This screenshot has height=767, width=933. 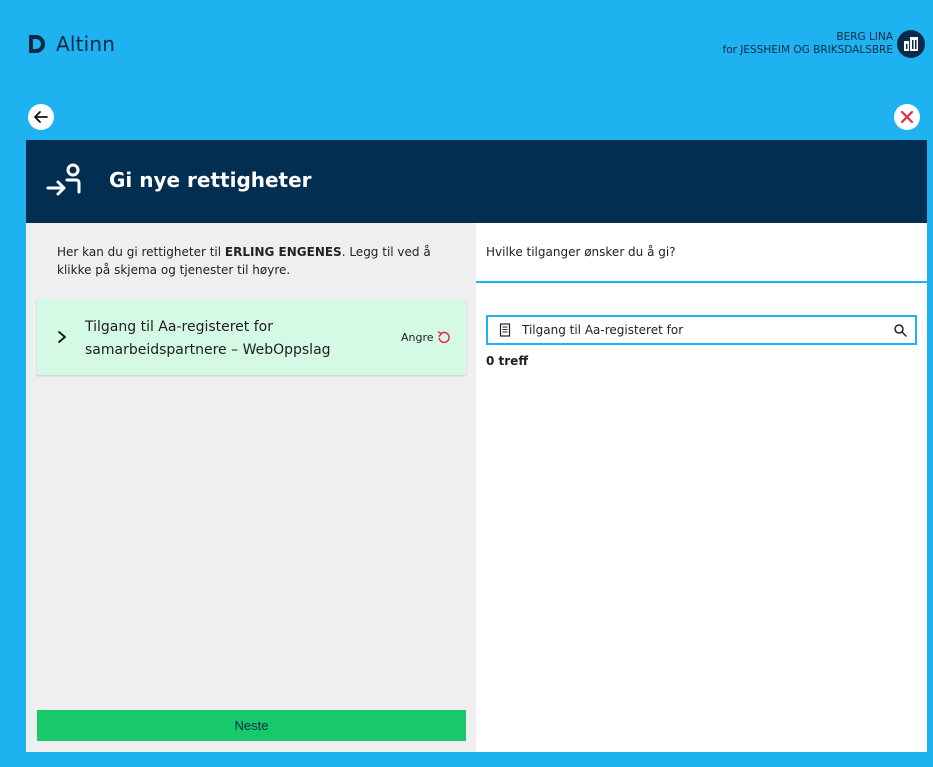 I want to click on dialog-header: Gi nye rettigheter, so click(x=476, y=181).